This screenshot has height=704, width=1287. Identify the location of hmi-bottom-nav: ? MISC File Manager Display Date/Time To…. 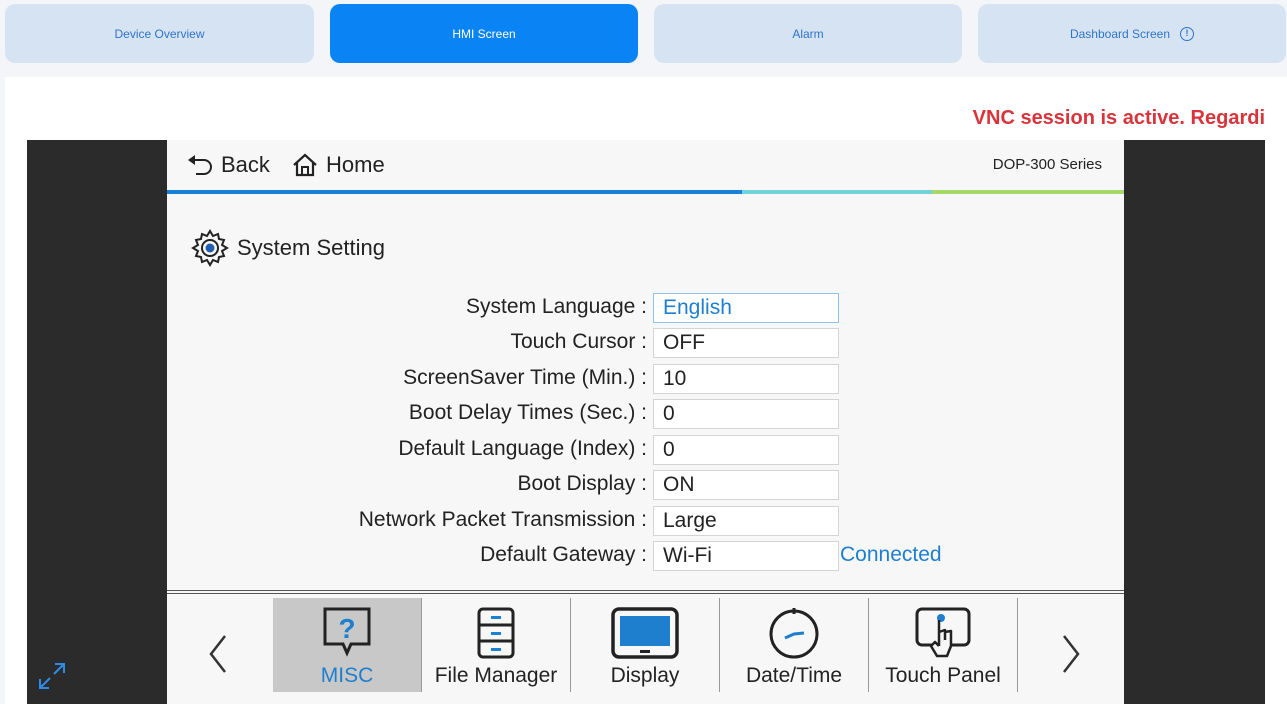
(645, 649).